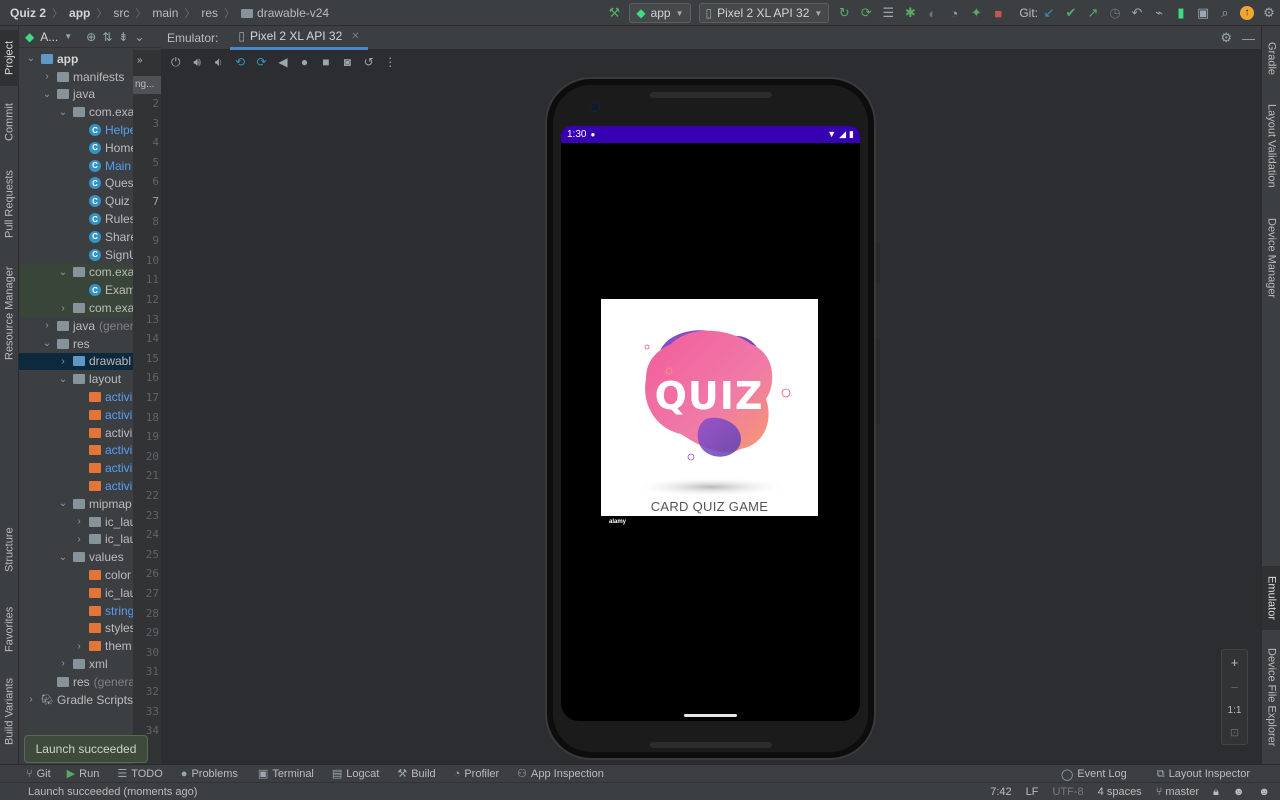  What do you see at coordinates (416, 774) in the screenshot?
I see `tool-build: ⚒ Build` at bounding box center [416, 774].